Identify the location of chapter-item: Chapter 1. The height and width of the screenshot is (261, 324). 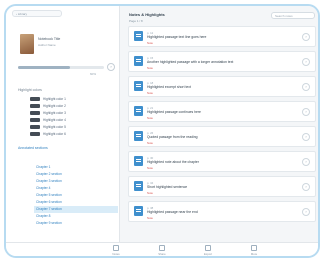
(76, 167).